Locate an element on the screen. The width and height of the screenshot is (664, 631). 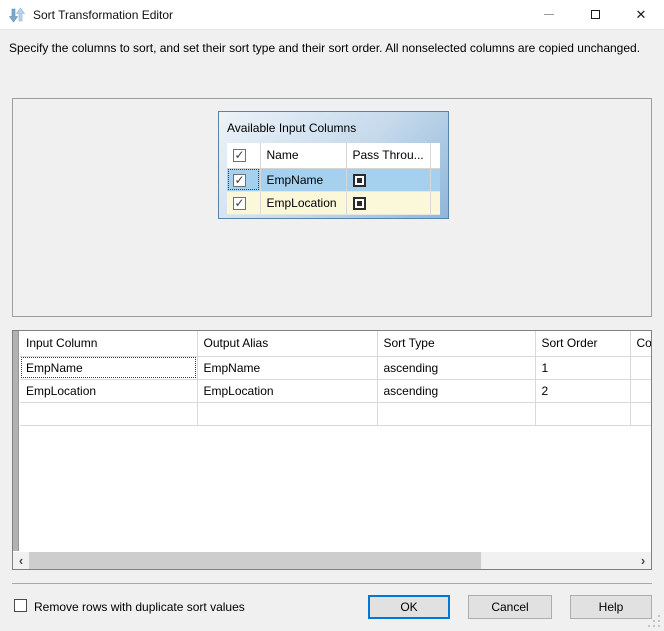
remove-duplicates-label: Remove rows with duplicate sort values is located at coordinates (139, 607).